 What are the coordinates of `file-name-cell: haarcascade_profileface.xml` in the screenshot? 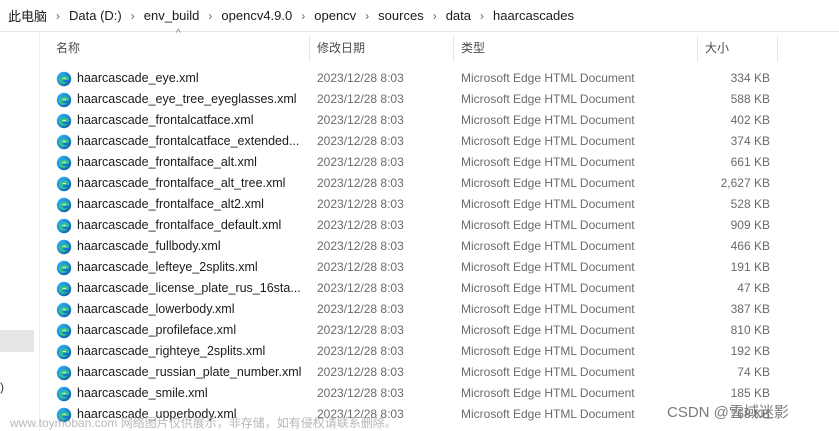 It's located at (184, 330).